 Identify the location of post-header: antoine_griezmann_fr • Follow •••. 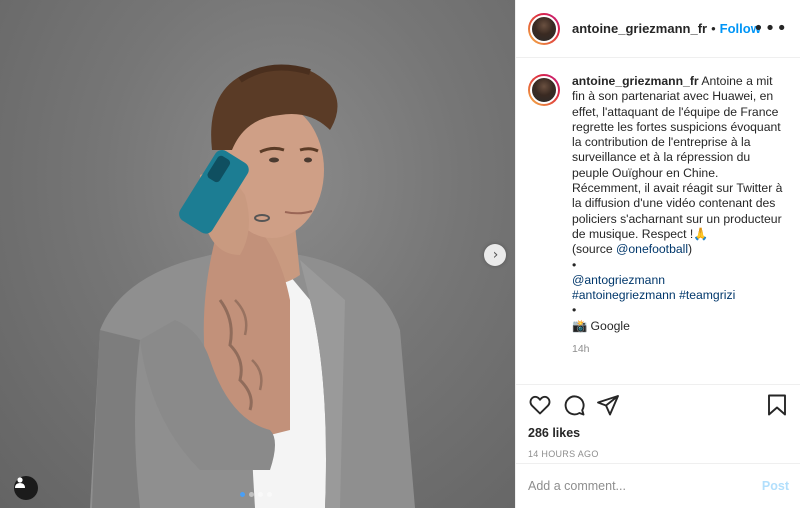
(658, 29).